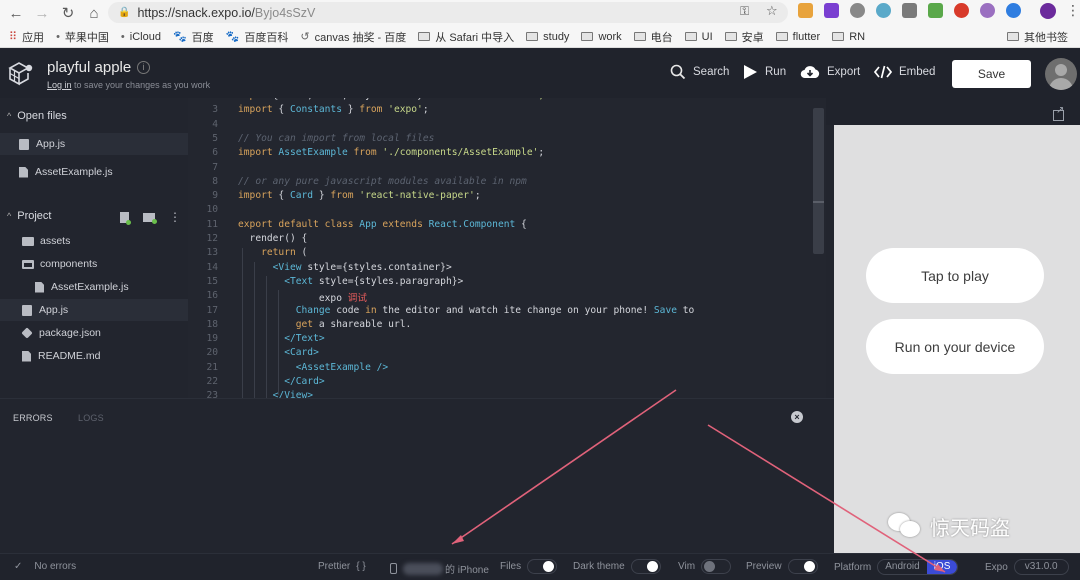  What do you see at coordinates (59, 85) in the screenshot?
I see `login-link: Log in` at bounding box center [59, 85].